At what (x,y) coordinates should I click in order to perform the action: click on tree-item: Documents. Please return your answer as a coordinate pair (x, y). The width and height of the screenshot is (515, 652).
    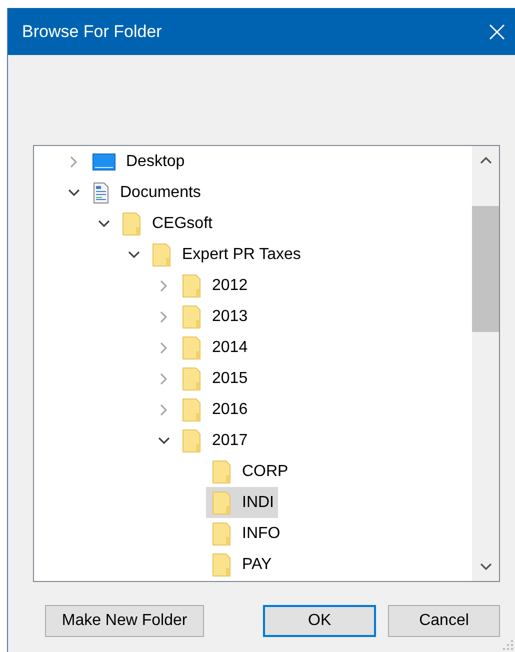
    Looking at the image, I should click on (145, 192).